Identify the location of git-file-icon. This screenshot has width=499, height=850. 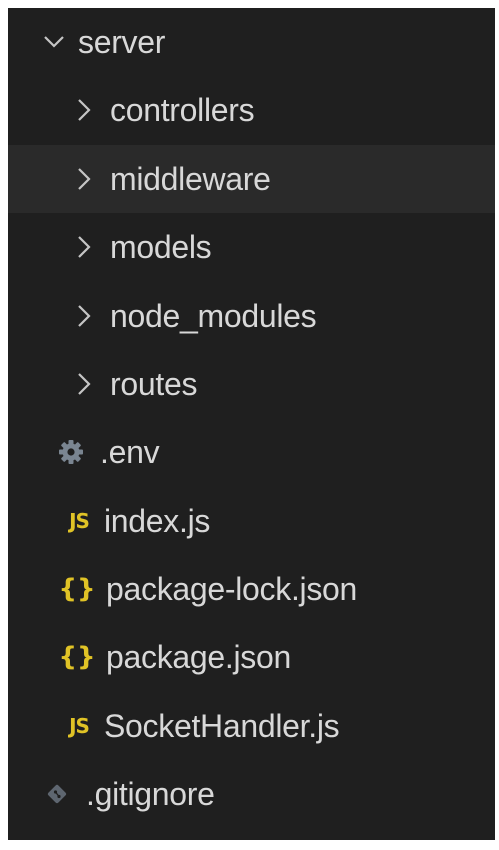
(57, 794).